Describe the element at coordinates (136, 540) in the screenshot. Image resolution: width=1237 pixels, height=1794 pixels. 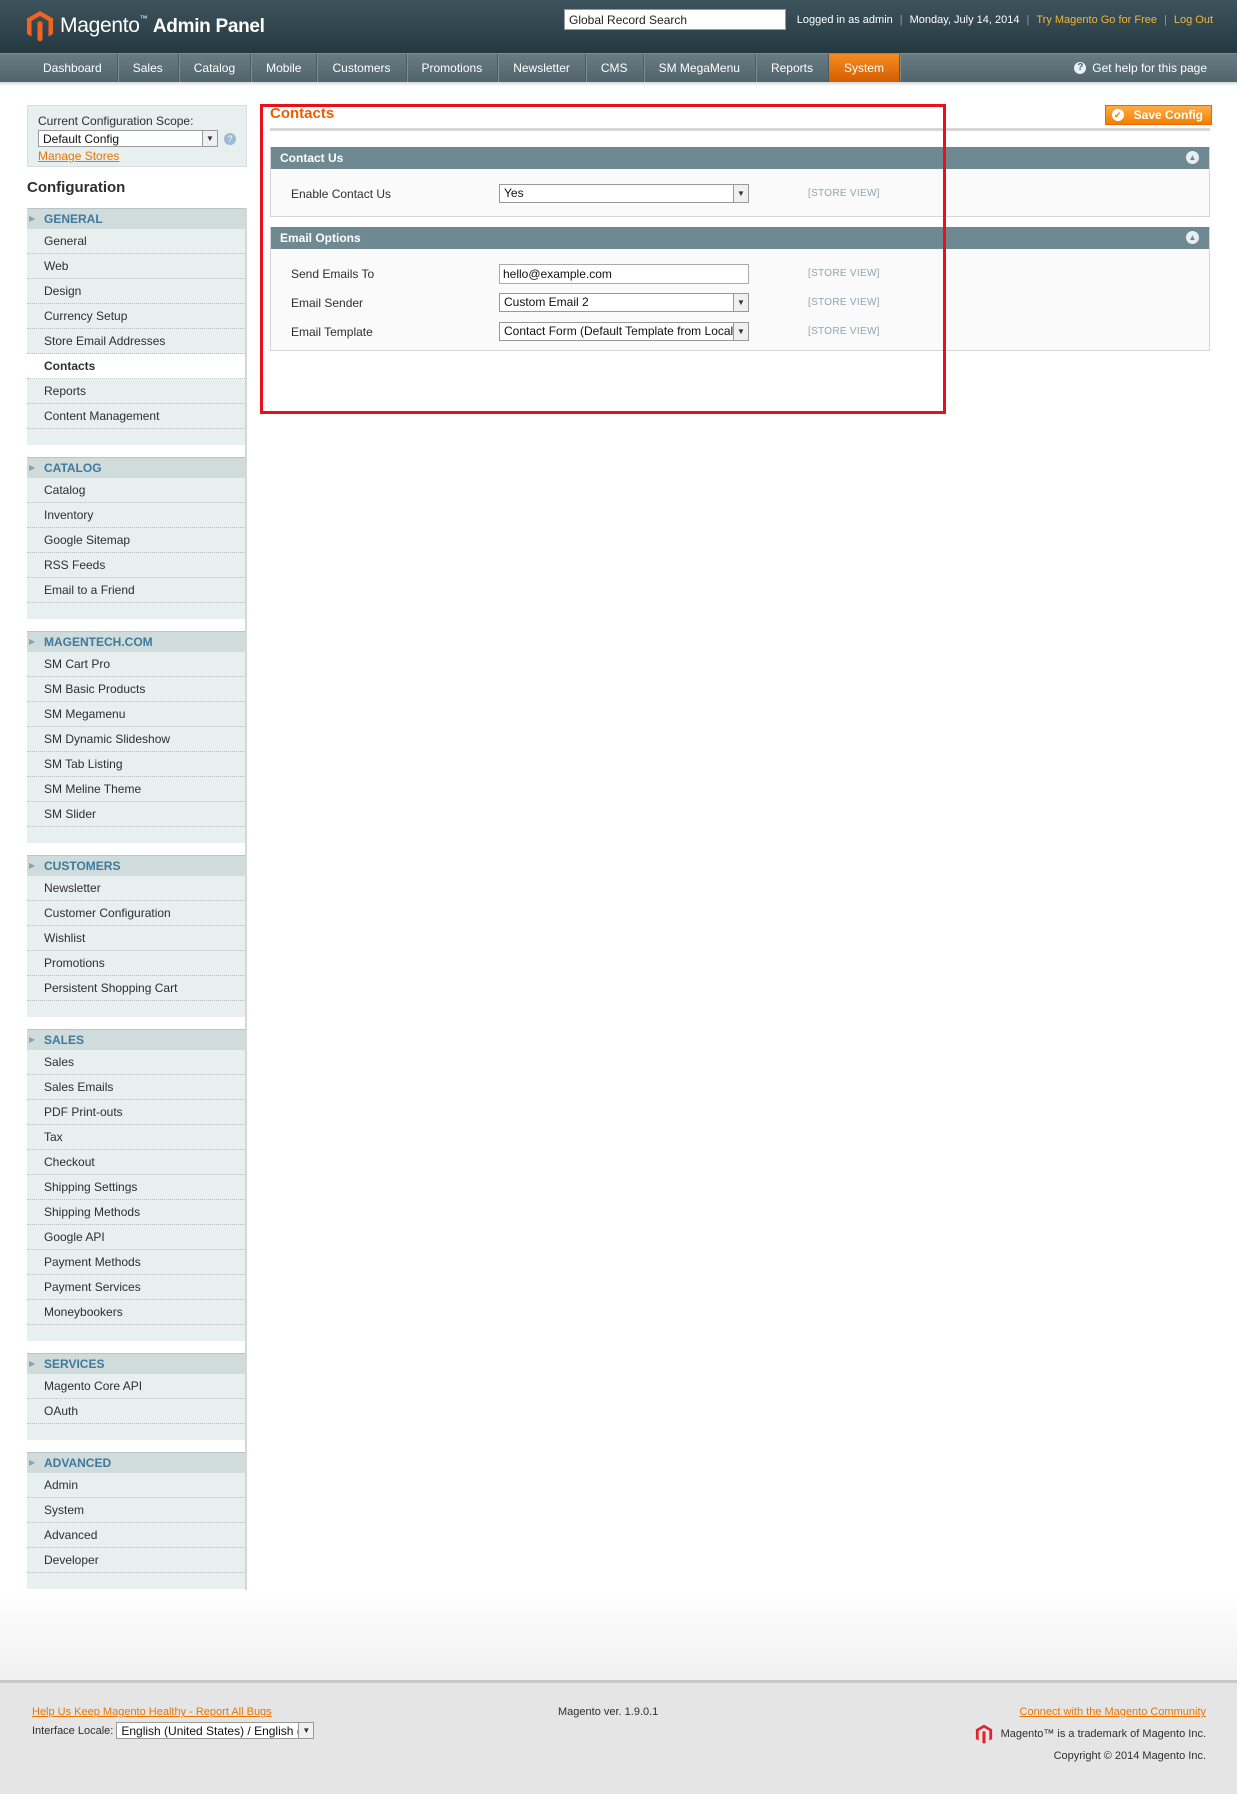
I see `sidebar-item-google-sitemap: Google Sitemap` at that location.